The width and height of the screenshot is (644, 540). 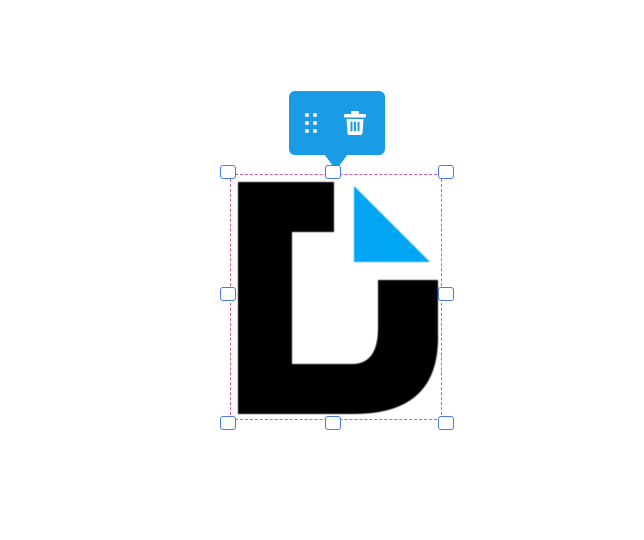 I want to click on resize-handle-left, so click(x=228, y=294).